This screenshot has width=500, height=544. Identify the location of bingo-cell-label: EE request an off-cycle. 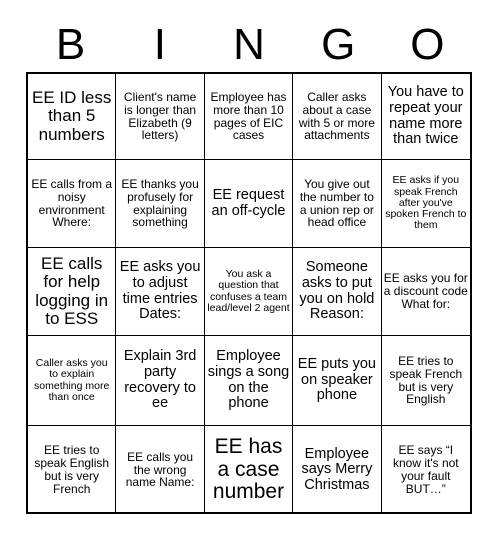
(248, 202).